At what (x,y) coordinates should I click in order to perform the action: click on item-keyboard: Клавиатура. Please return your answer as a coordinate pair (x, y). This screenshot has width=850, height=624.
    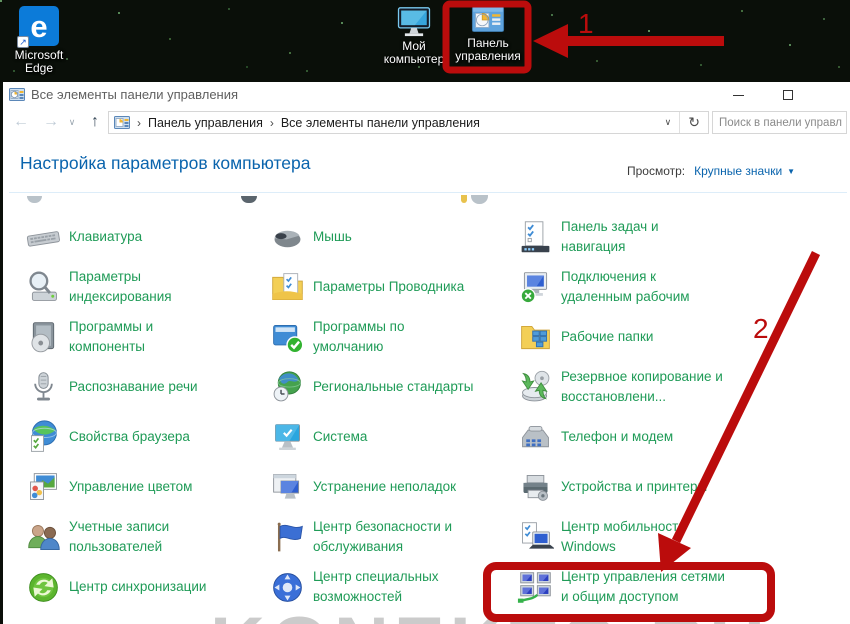
    Looking at the image, I should click on (146, 237).